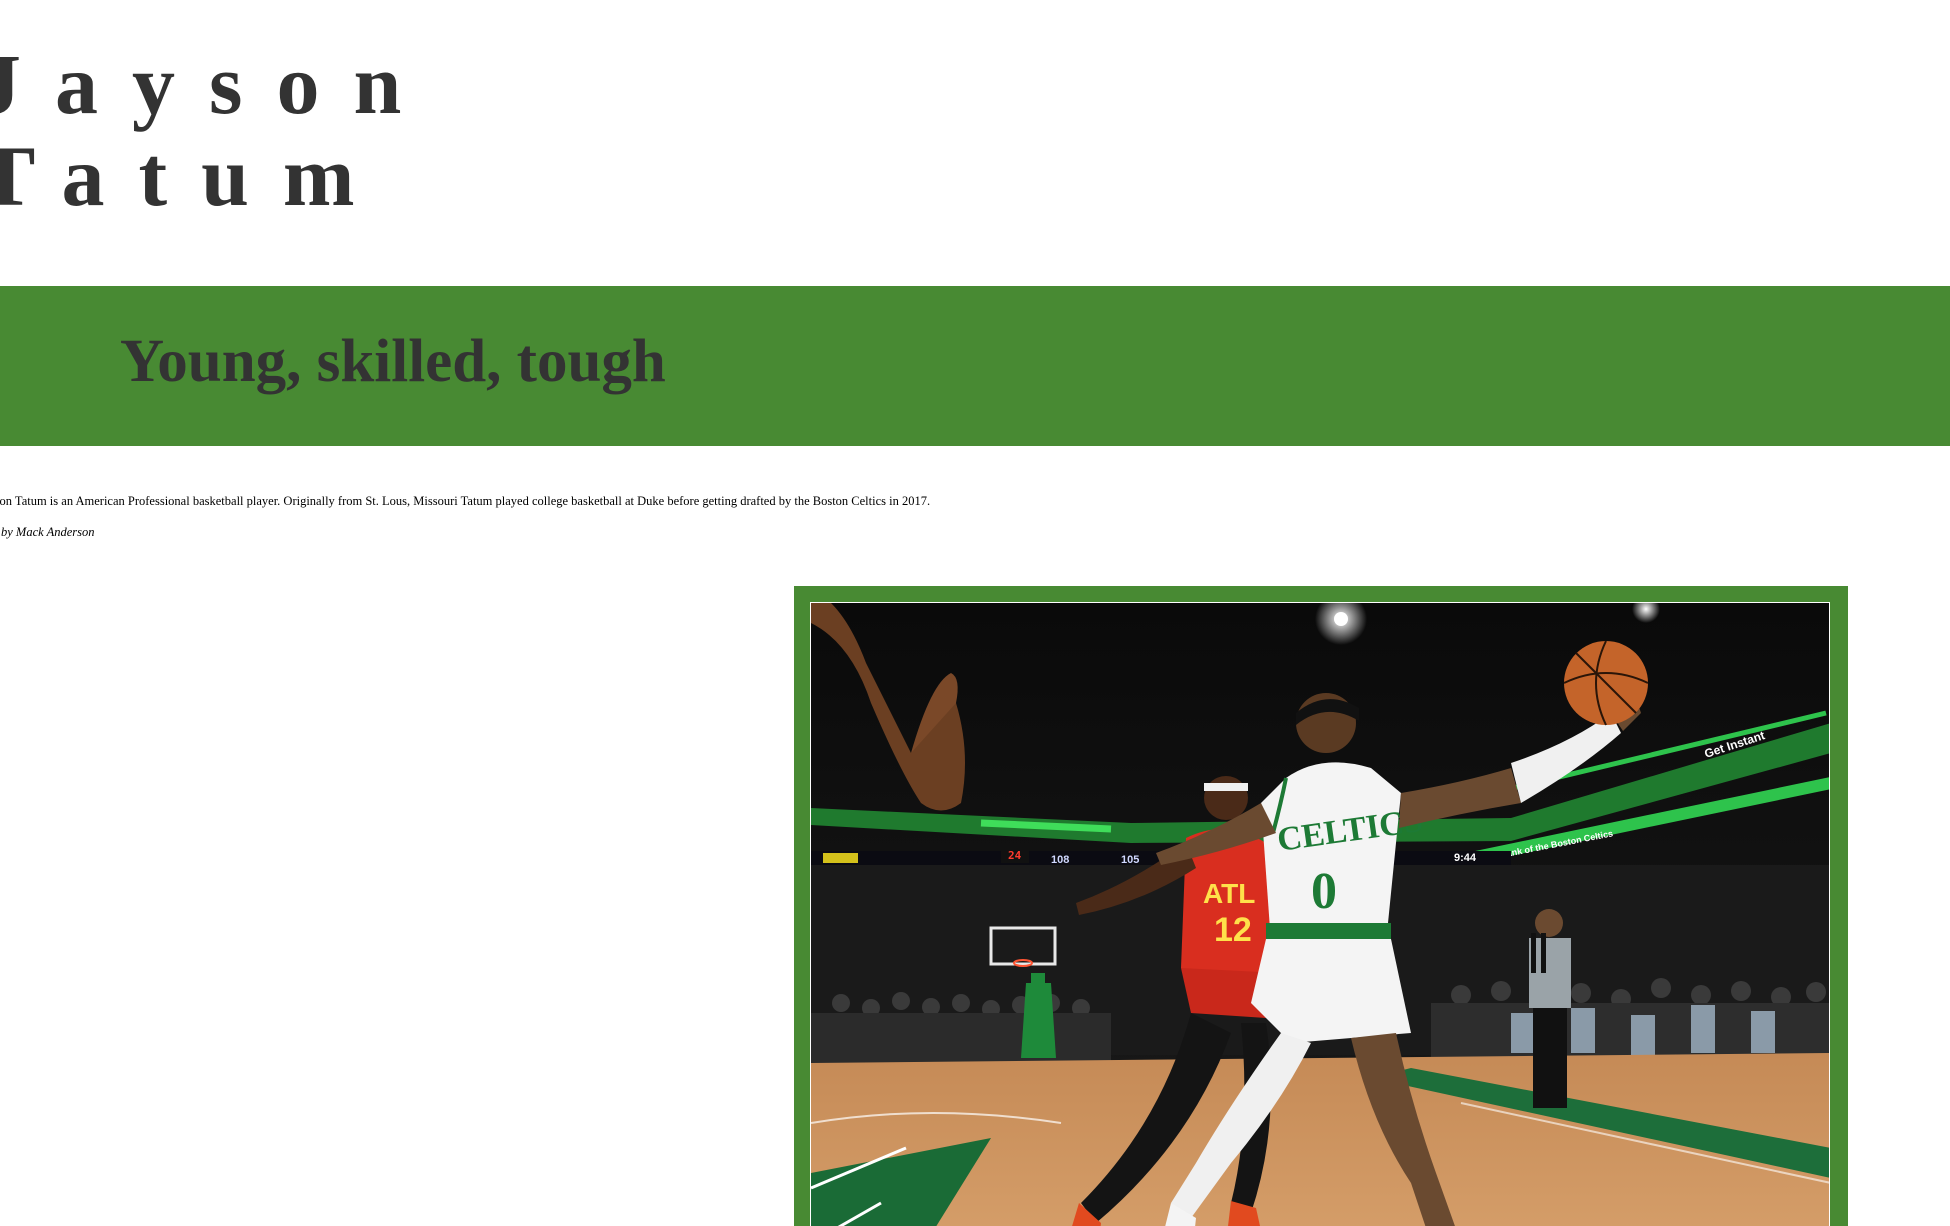 This screenshot has height=1226, width=1950. Describe the element at coordinates (393, 361) in the screenshot. I see `subtitle: Young, skilled, tough` at that location.